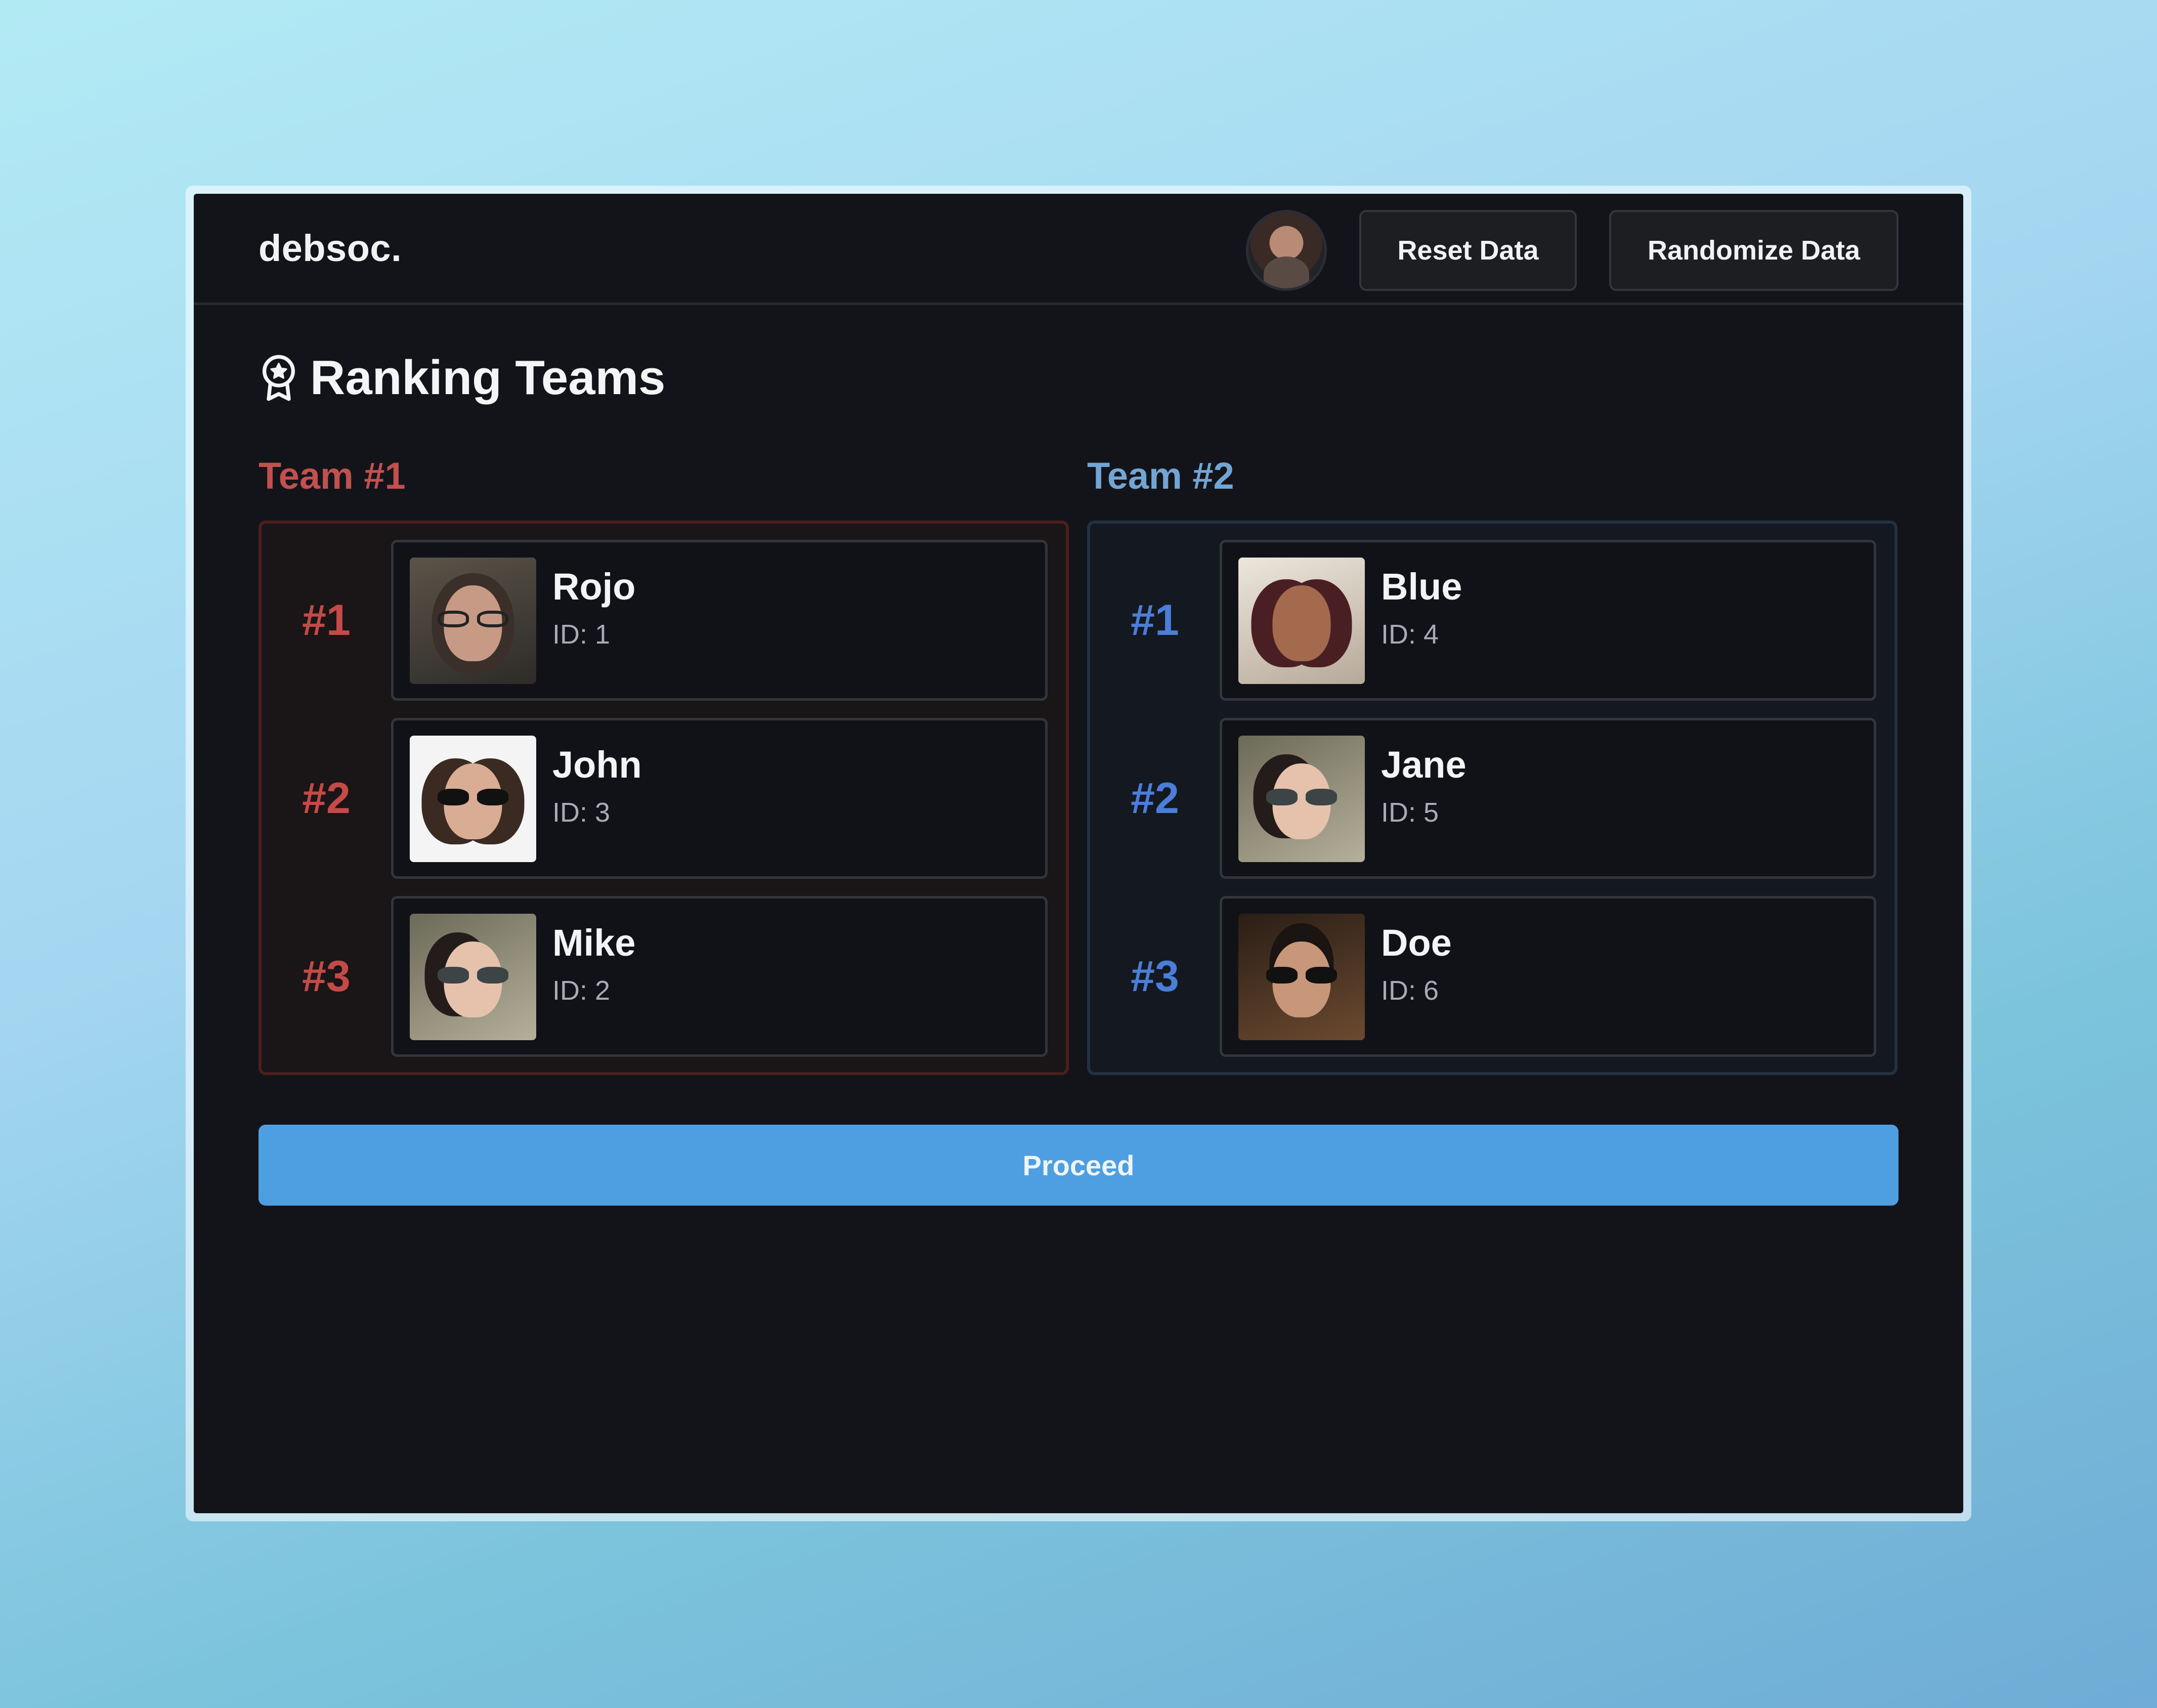 This screenshot has width=2157, height=1708. What do you see at coordinates (1416, 943) in the screenshot?
I see `member-name: Doe` at bounding box center [1416, 943].